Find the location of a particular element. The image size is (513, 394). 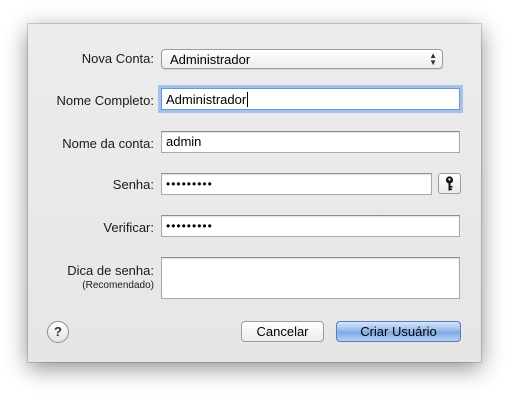

account-type-value: Administrador is located at coordinates (210, 59).